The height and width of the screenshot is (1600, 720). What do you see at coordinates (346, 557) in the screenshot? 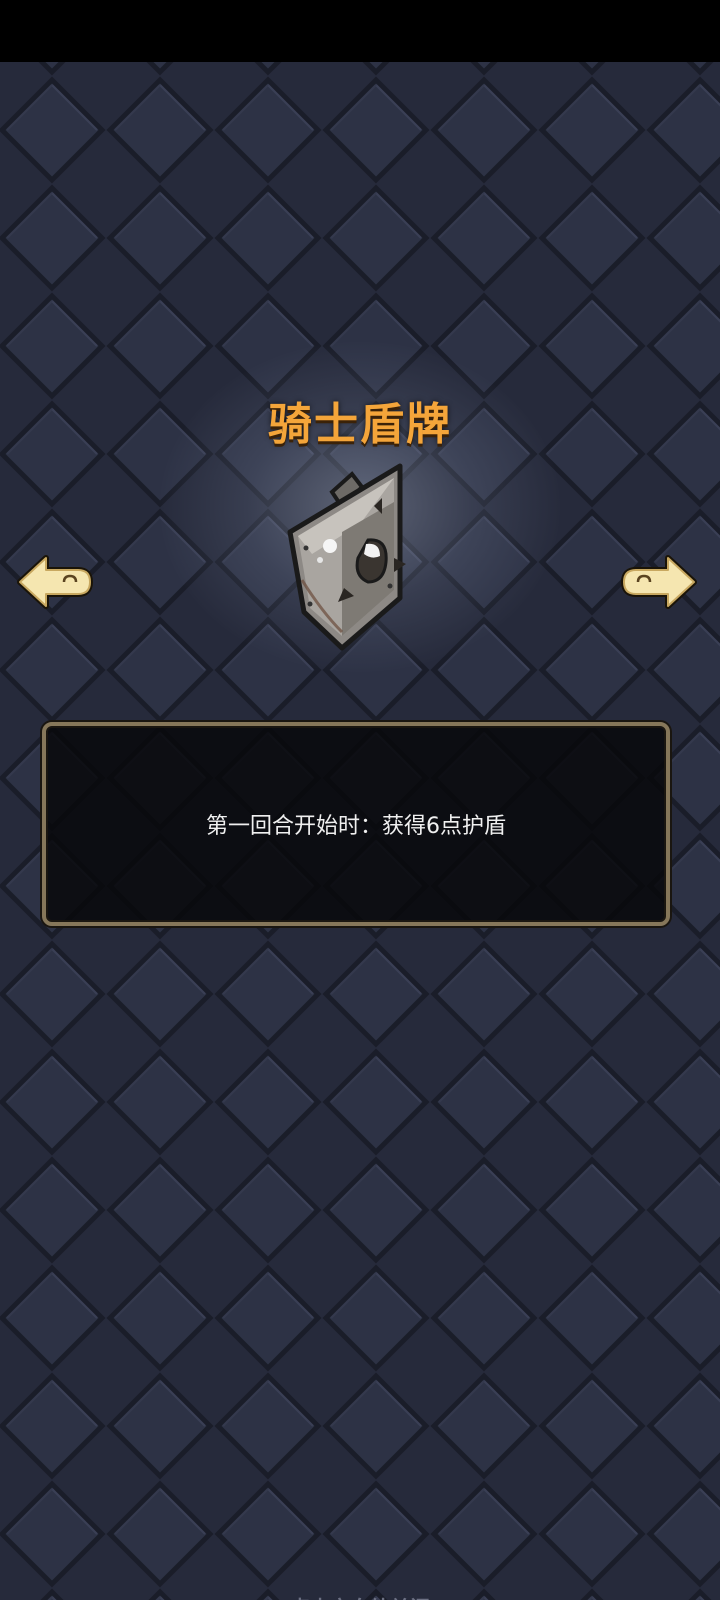
I see `knight-shield-icon` at bounding box center [346, 557].